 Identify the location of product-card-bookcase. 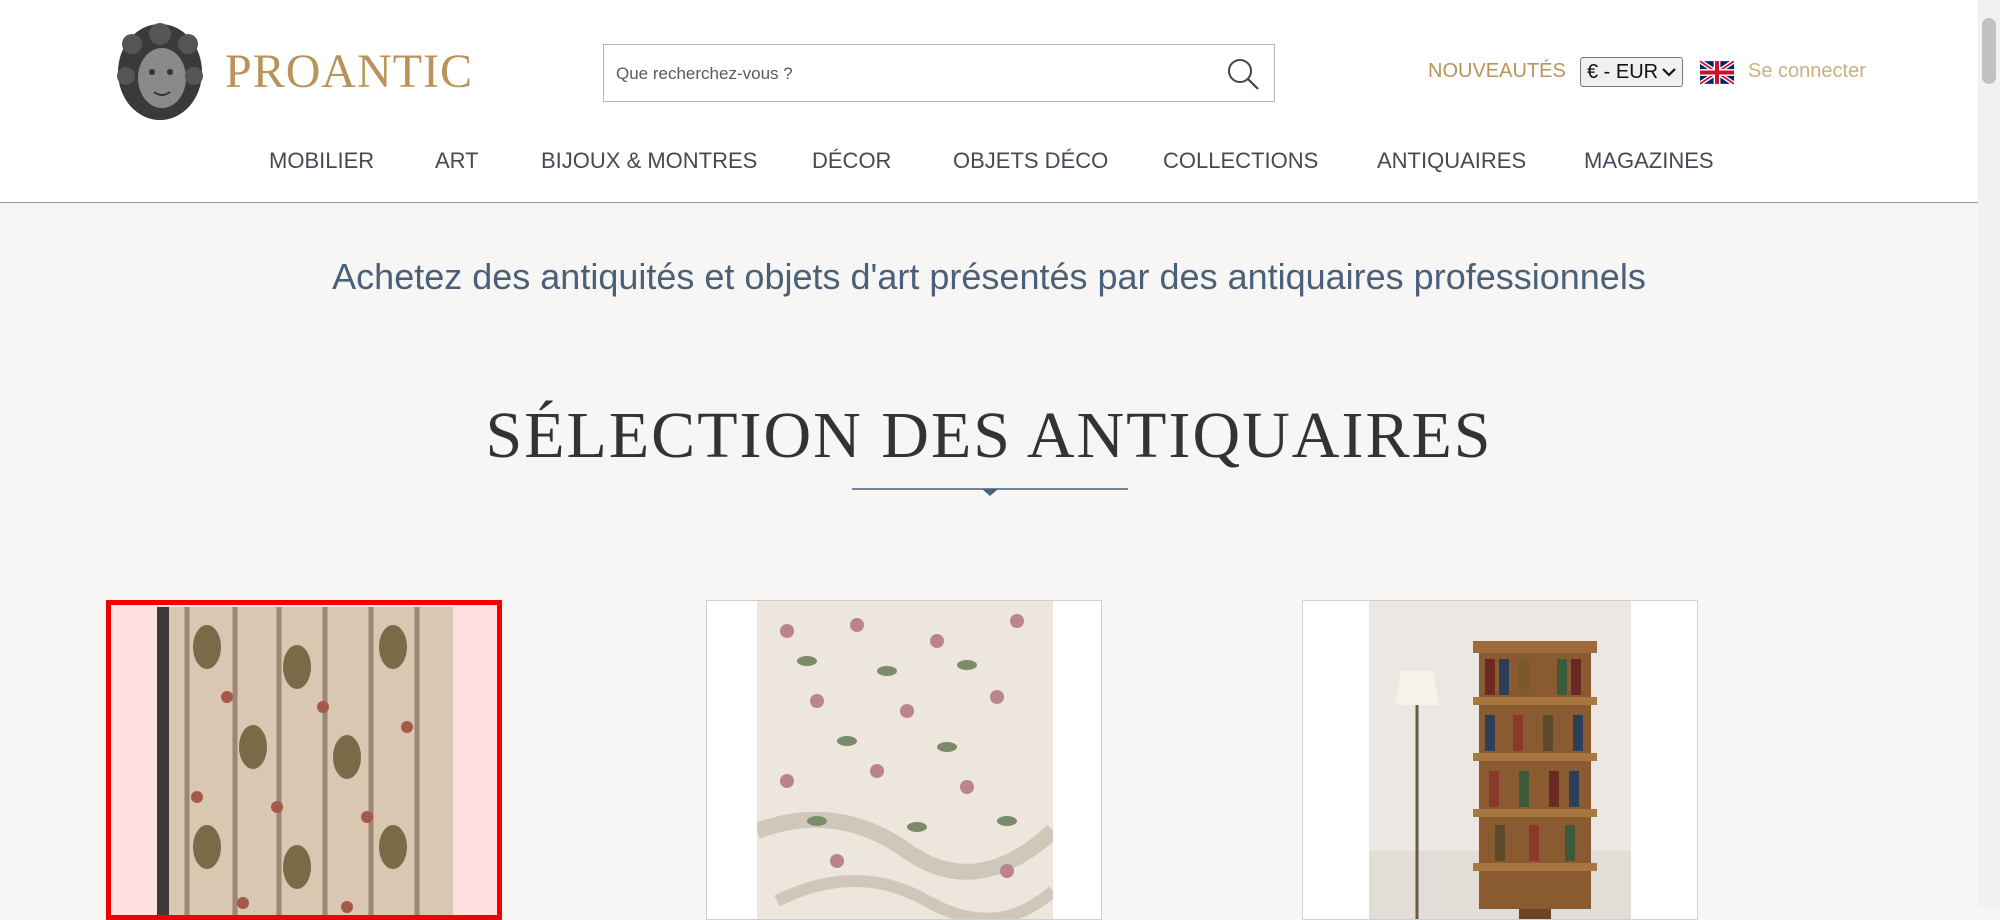
(1500, 760).